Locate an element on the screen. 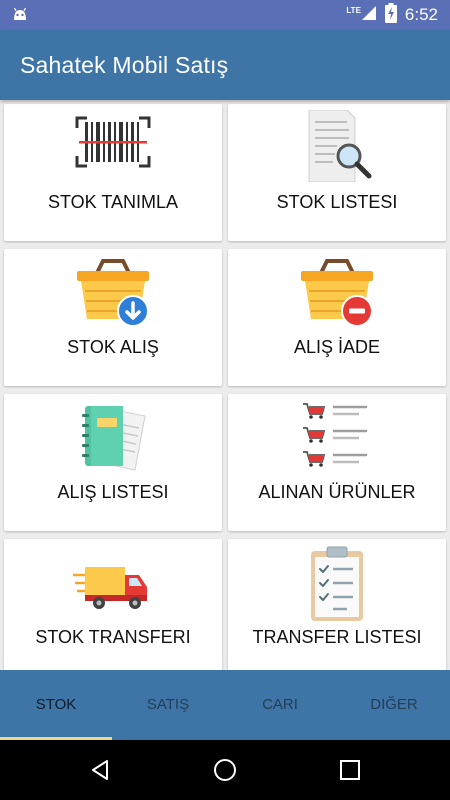  tile-label: STOK TANIMLA is located at coordinates (113, 202).